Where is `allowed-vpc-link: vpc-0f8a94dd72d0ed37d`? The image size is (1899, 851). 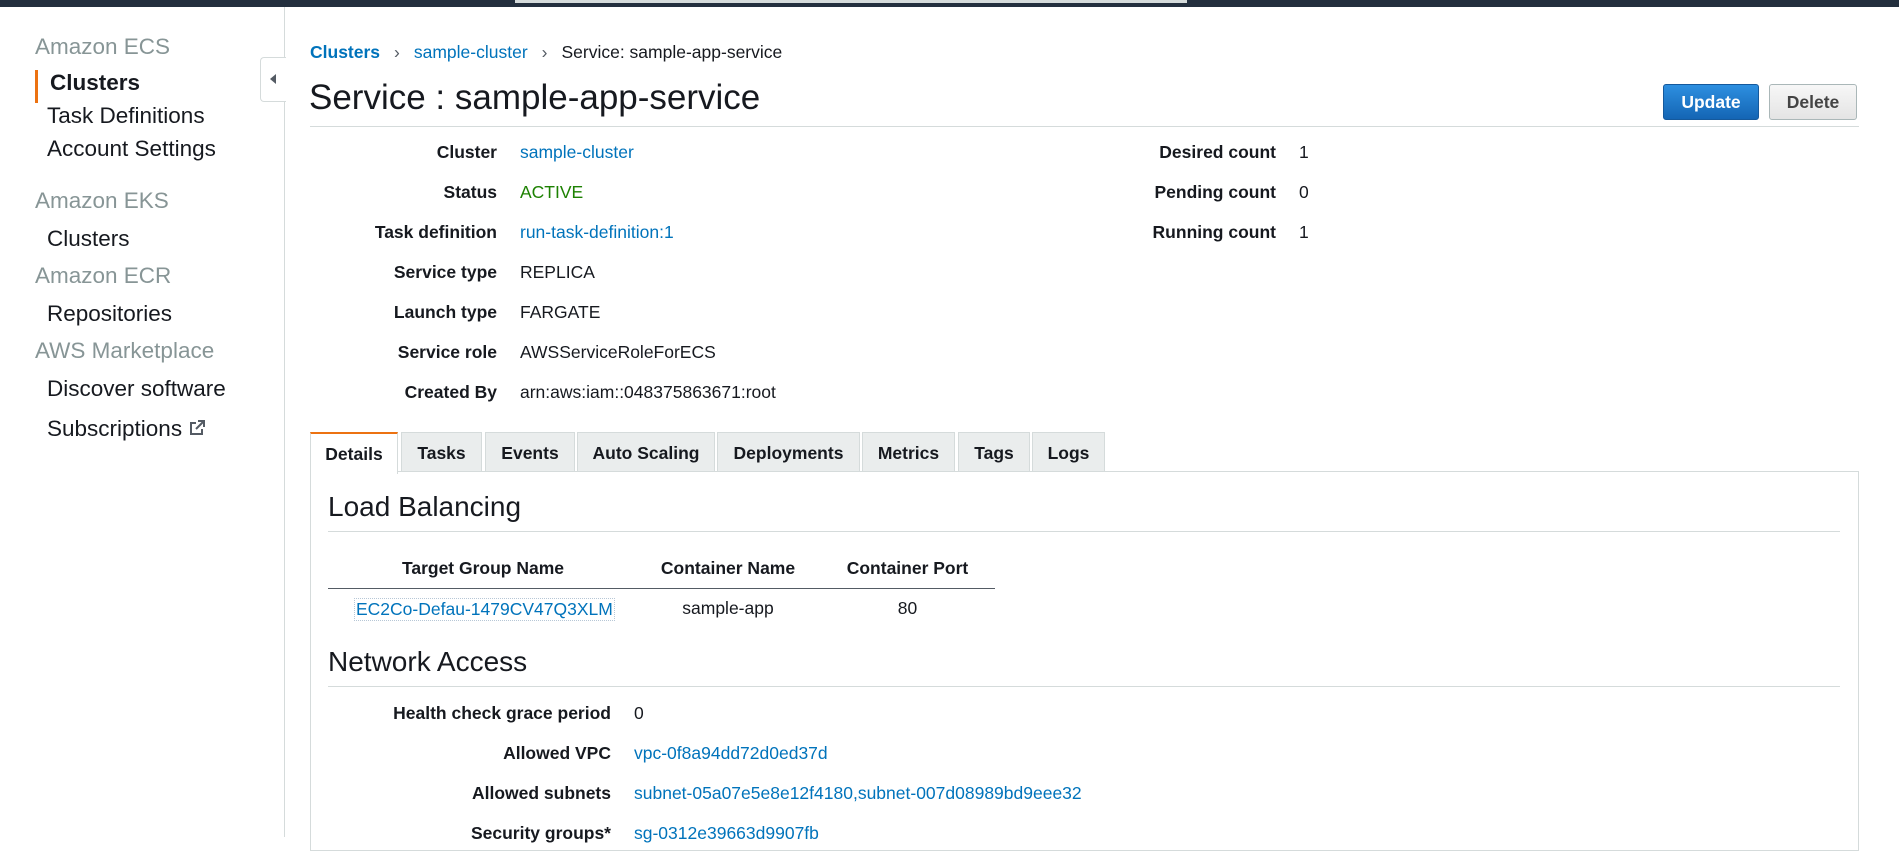 allowed-vpc-link: vpc-0f8a94dd72d0ed37d is located at coordinates (731, 753).